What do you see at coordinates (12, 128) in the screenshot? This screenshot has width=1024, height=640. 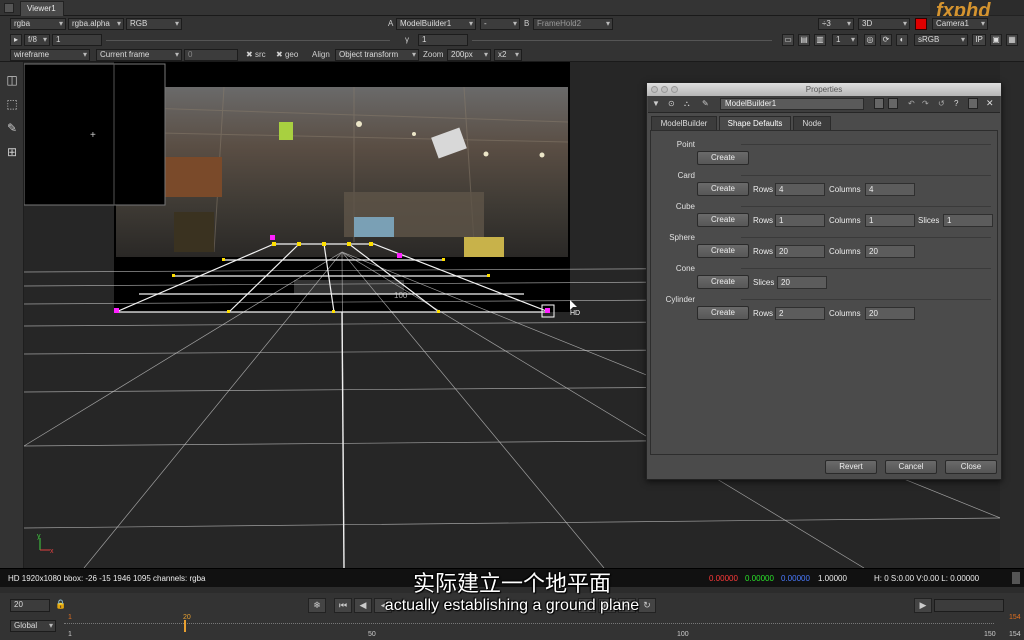 I see `wrench-tool-icon: ✎` at bounding box center [12, 128].